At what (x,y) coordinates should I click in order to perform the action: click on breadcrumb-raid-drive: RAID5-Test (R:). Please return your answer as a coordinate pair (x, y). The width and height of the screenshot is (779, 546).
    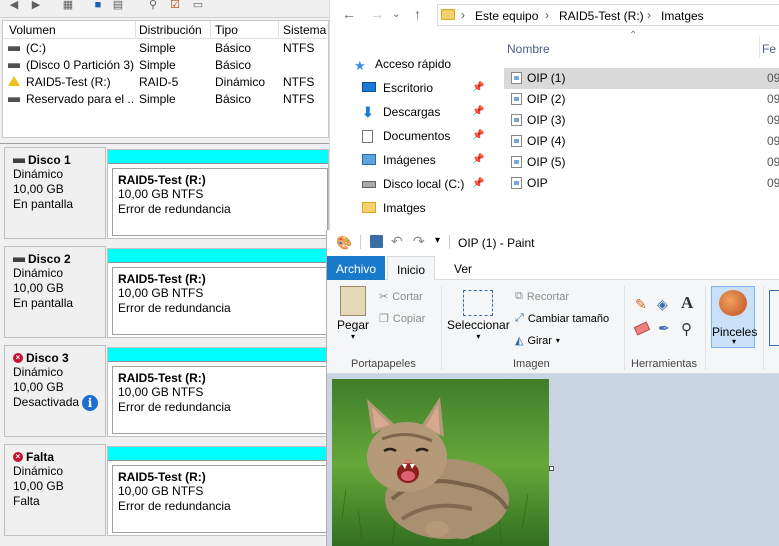
    Looking at the image, I should click on (601, 16).